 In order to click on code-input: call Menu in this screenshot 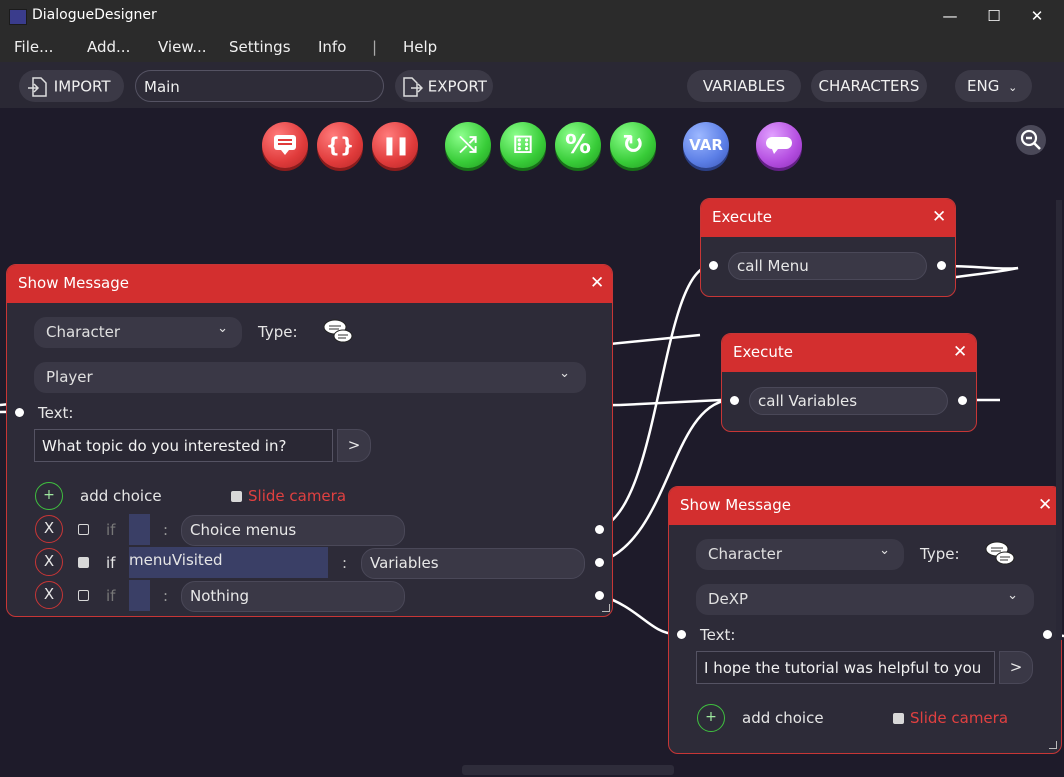, I will do `click(827, 266)`.